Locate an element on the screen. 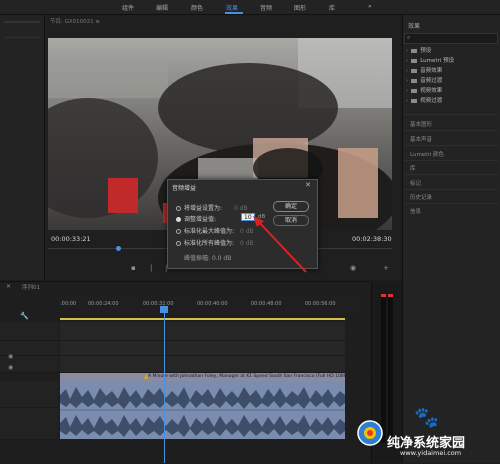  peak-amplitude: 峰值振幅: 0.0 dB is located at coordinates (208, 258).